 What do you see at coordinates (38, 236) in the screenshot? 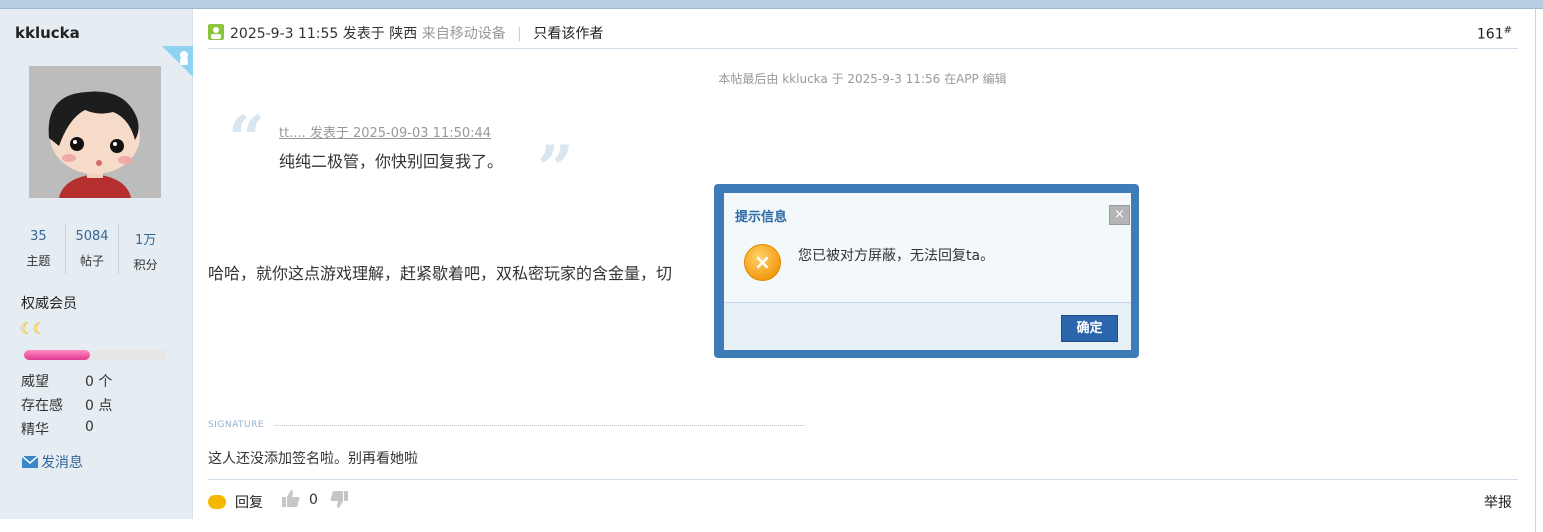
I see `stat-threads-value: 35` at bounding box center [38, 236].